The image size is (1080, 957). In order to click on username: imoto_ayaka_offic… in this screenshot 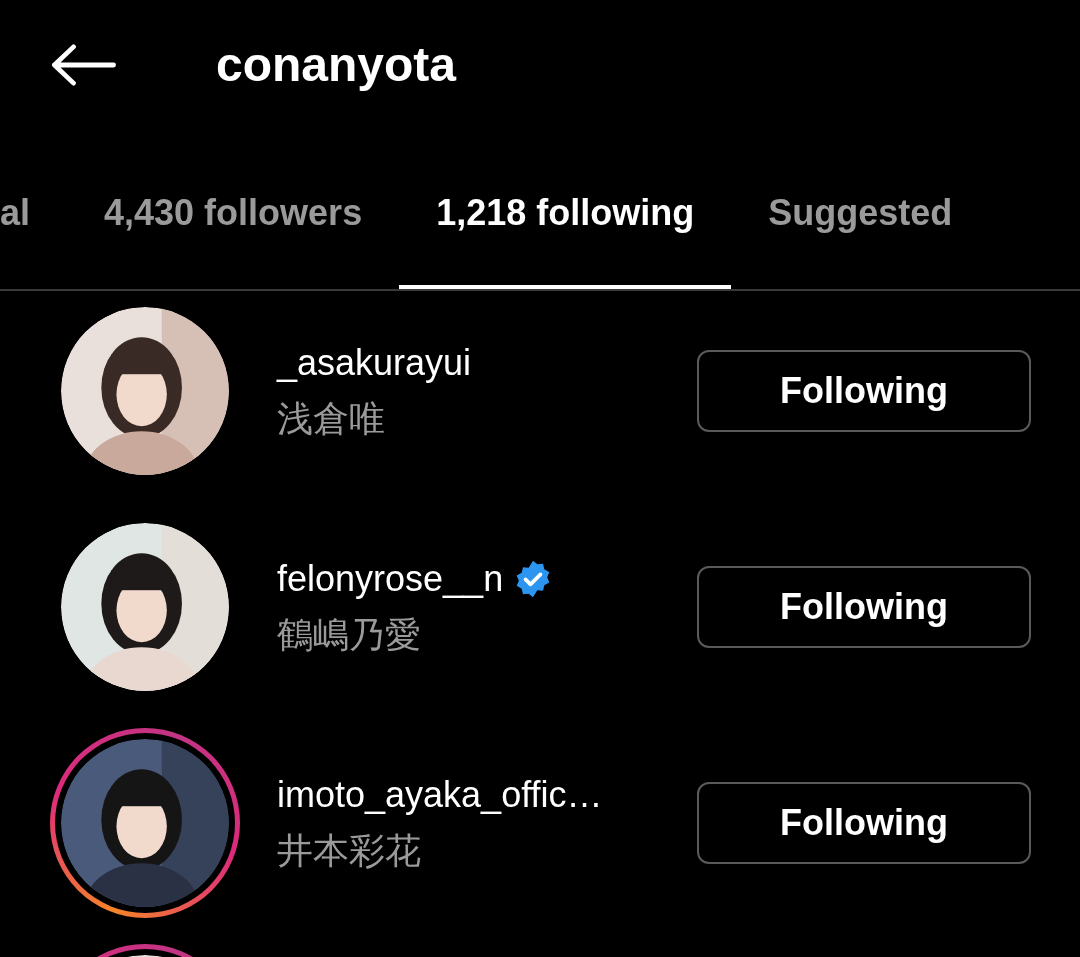, I will do `click(440, 795)`.